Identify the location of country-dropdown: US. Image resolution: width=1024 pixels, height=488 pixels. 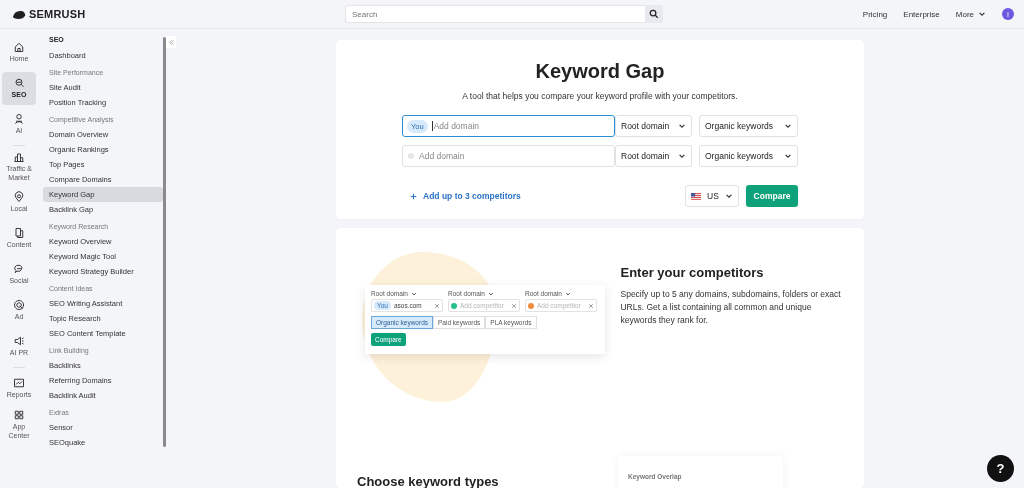
(712, 196).